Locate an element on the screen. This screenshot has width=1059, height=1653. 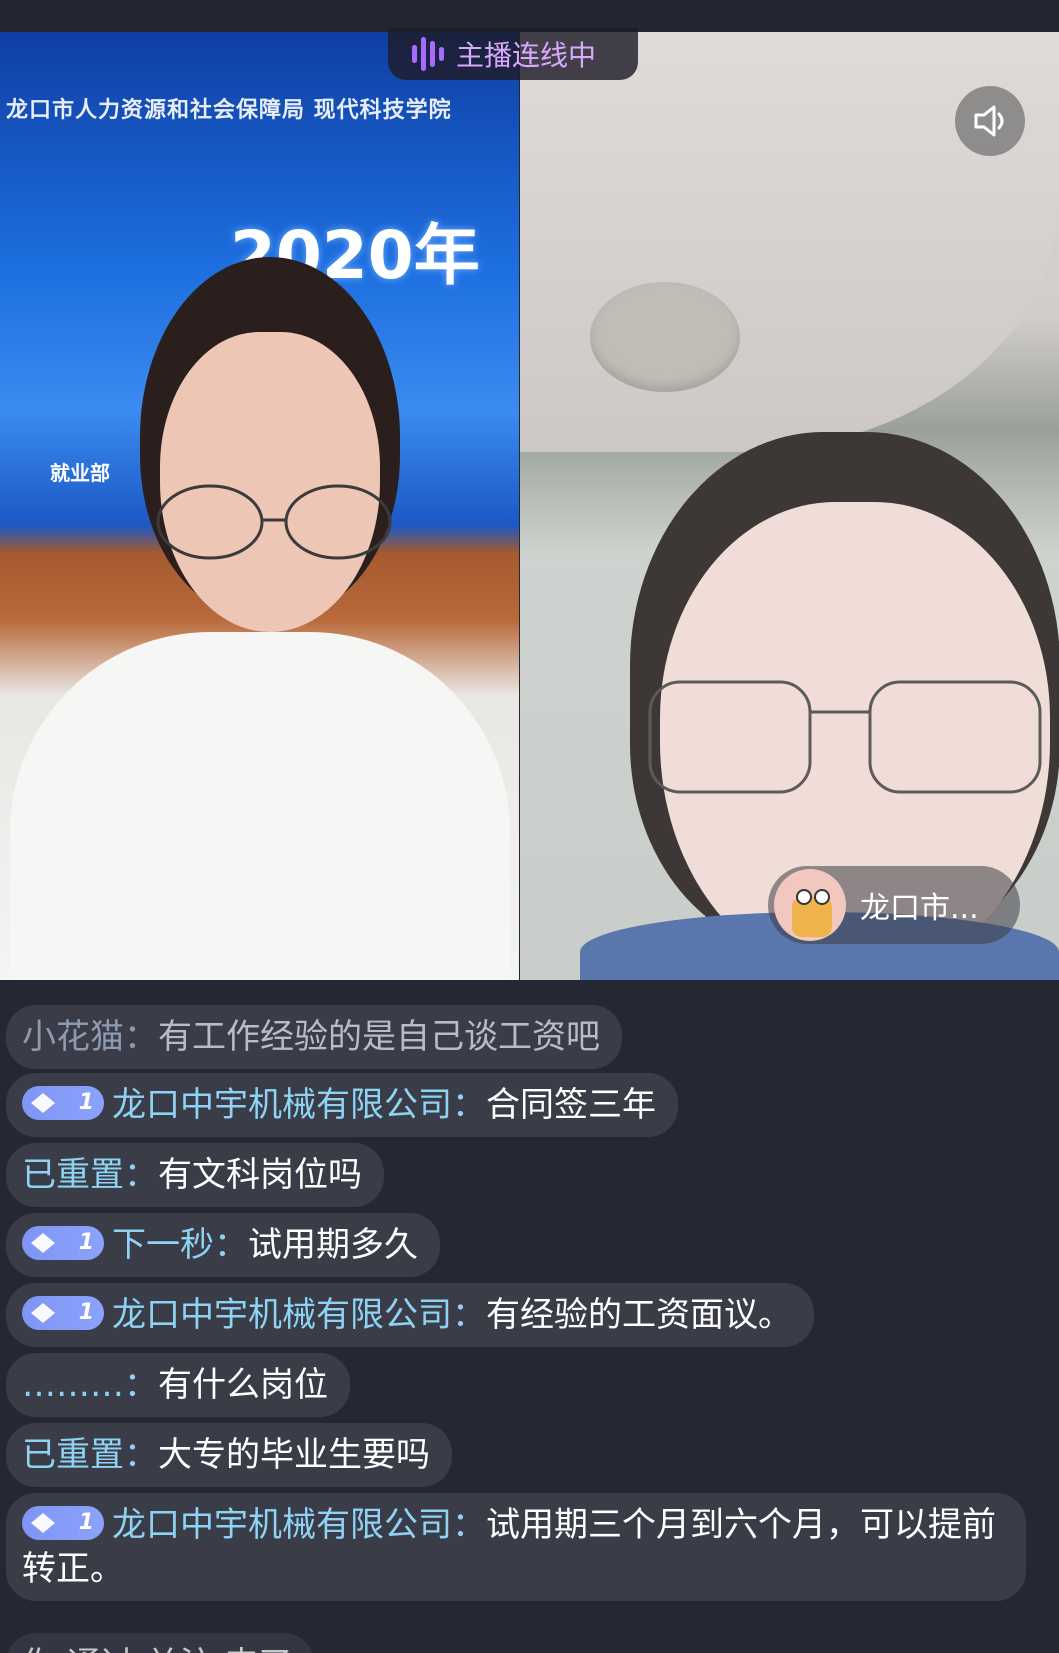
host-figure-body is located at coordinates (260, 806).